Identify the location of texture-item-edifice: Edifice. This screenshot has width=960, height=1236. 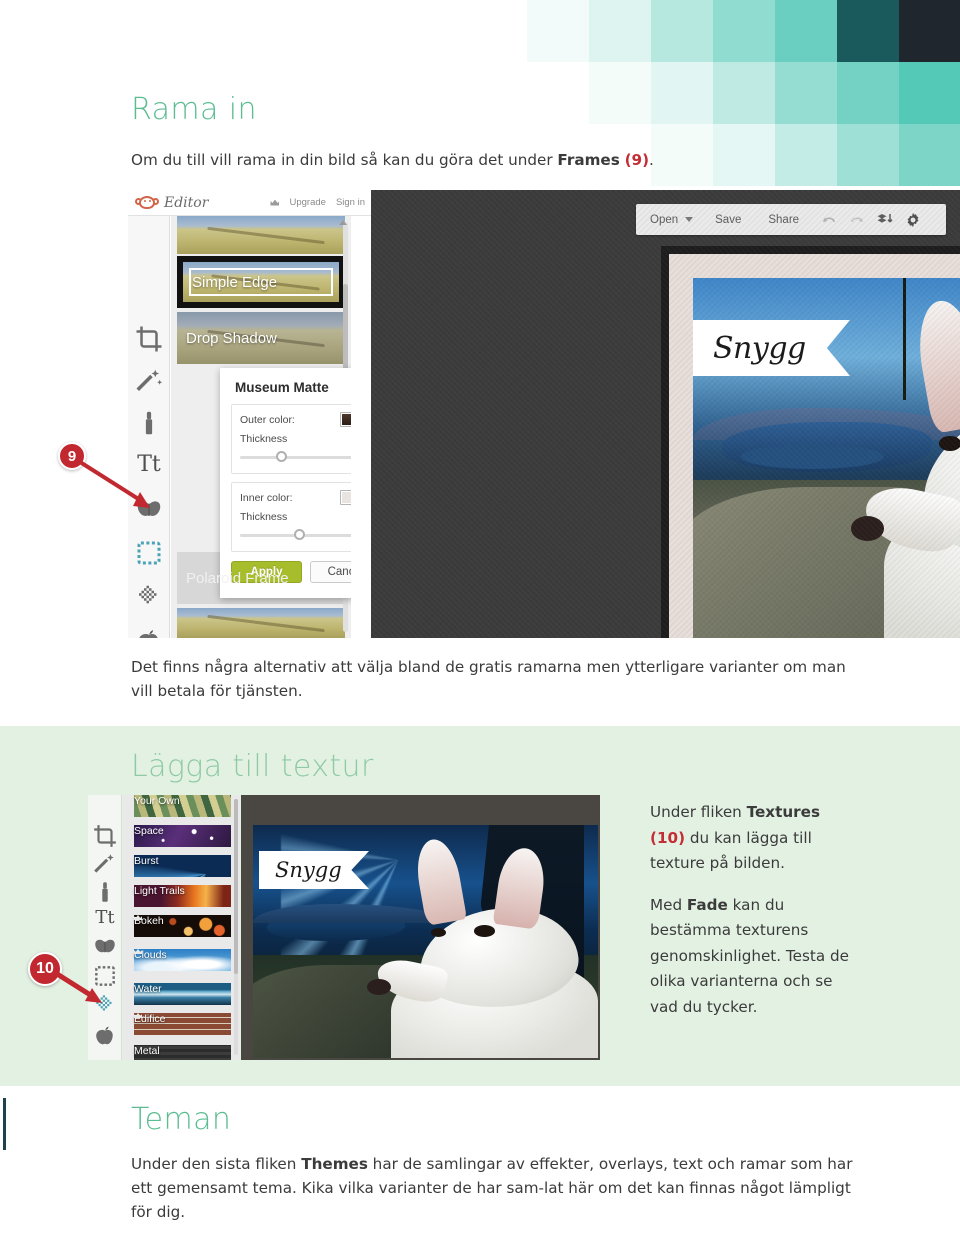
(179, 1021).